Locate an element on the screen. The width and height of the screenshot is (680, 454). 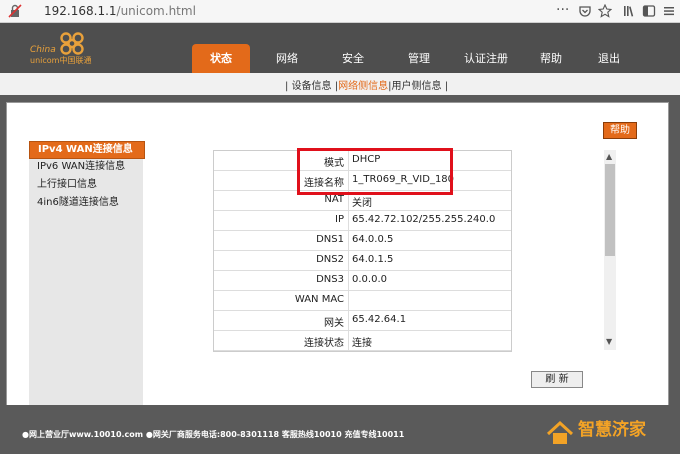
nav-tab-logout: 退出 is located at coordinates (609, 58).